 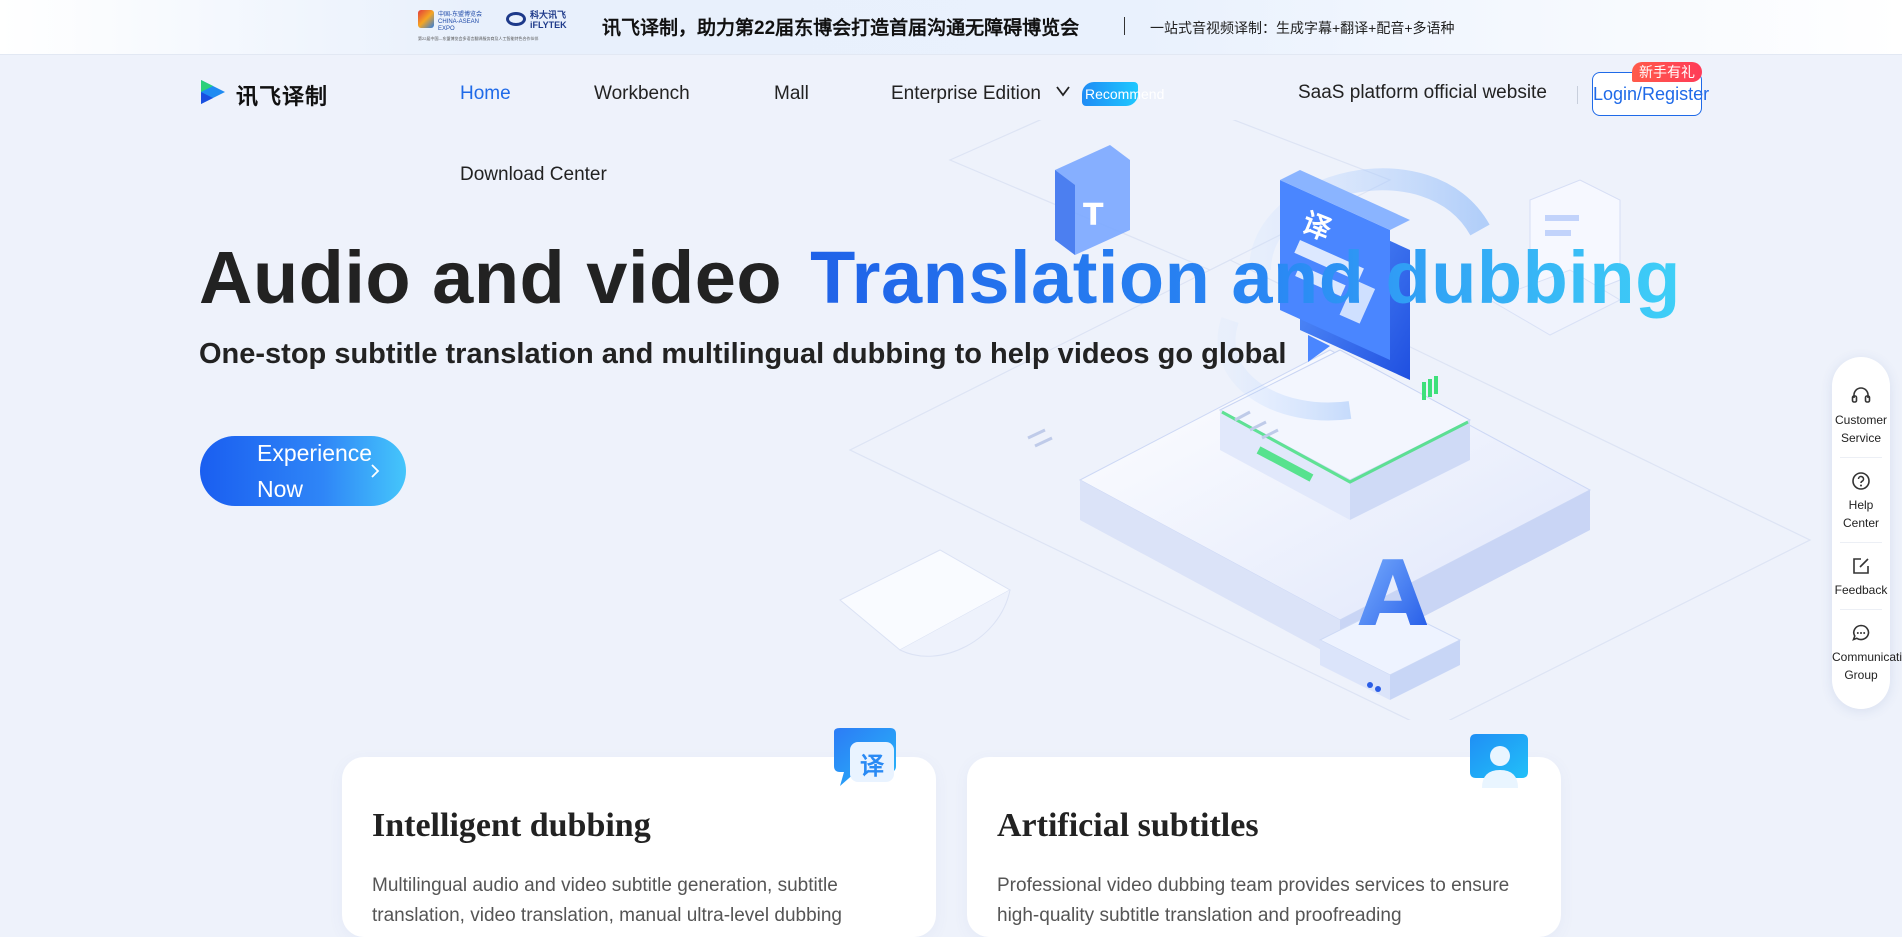 I want to click on experience-now-button: Experience Now, so click(x=303, y=471).